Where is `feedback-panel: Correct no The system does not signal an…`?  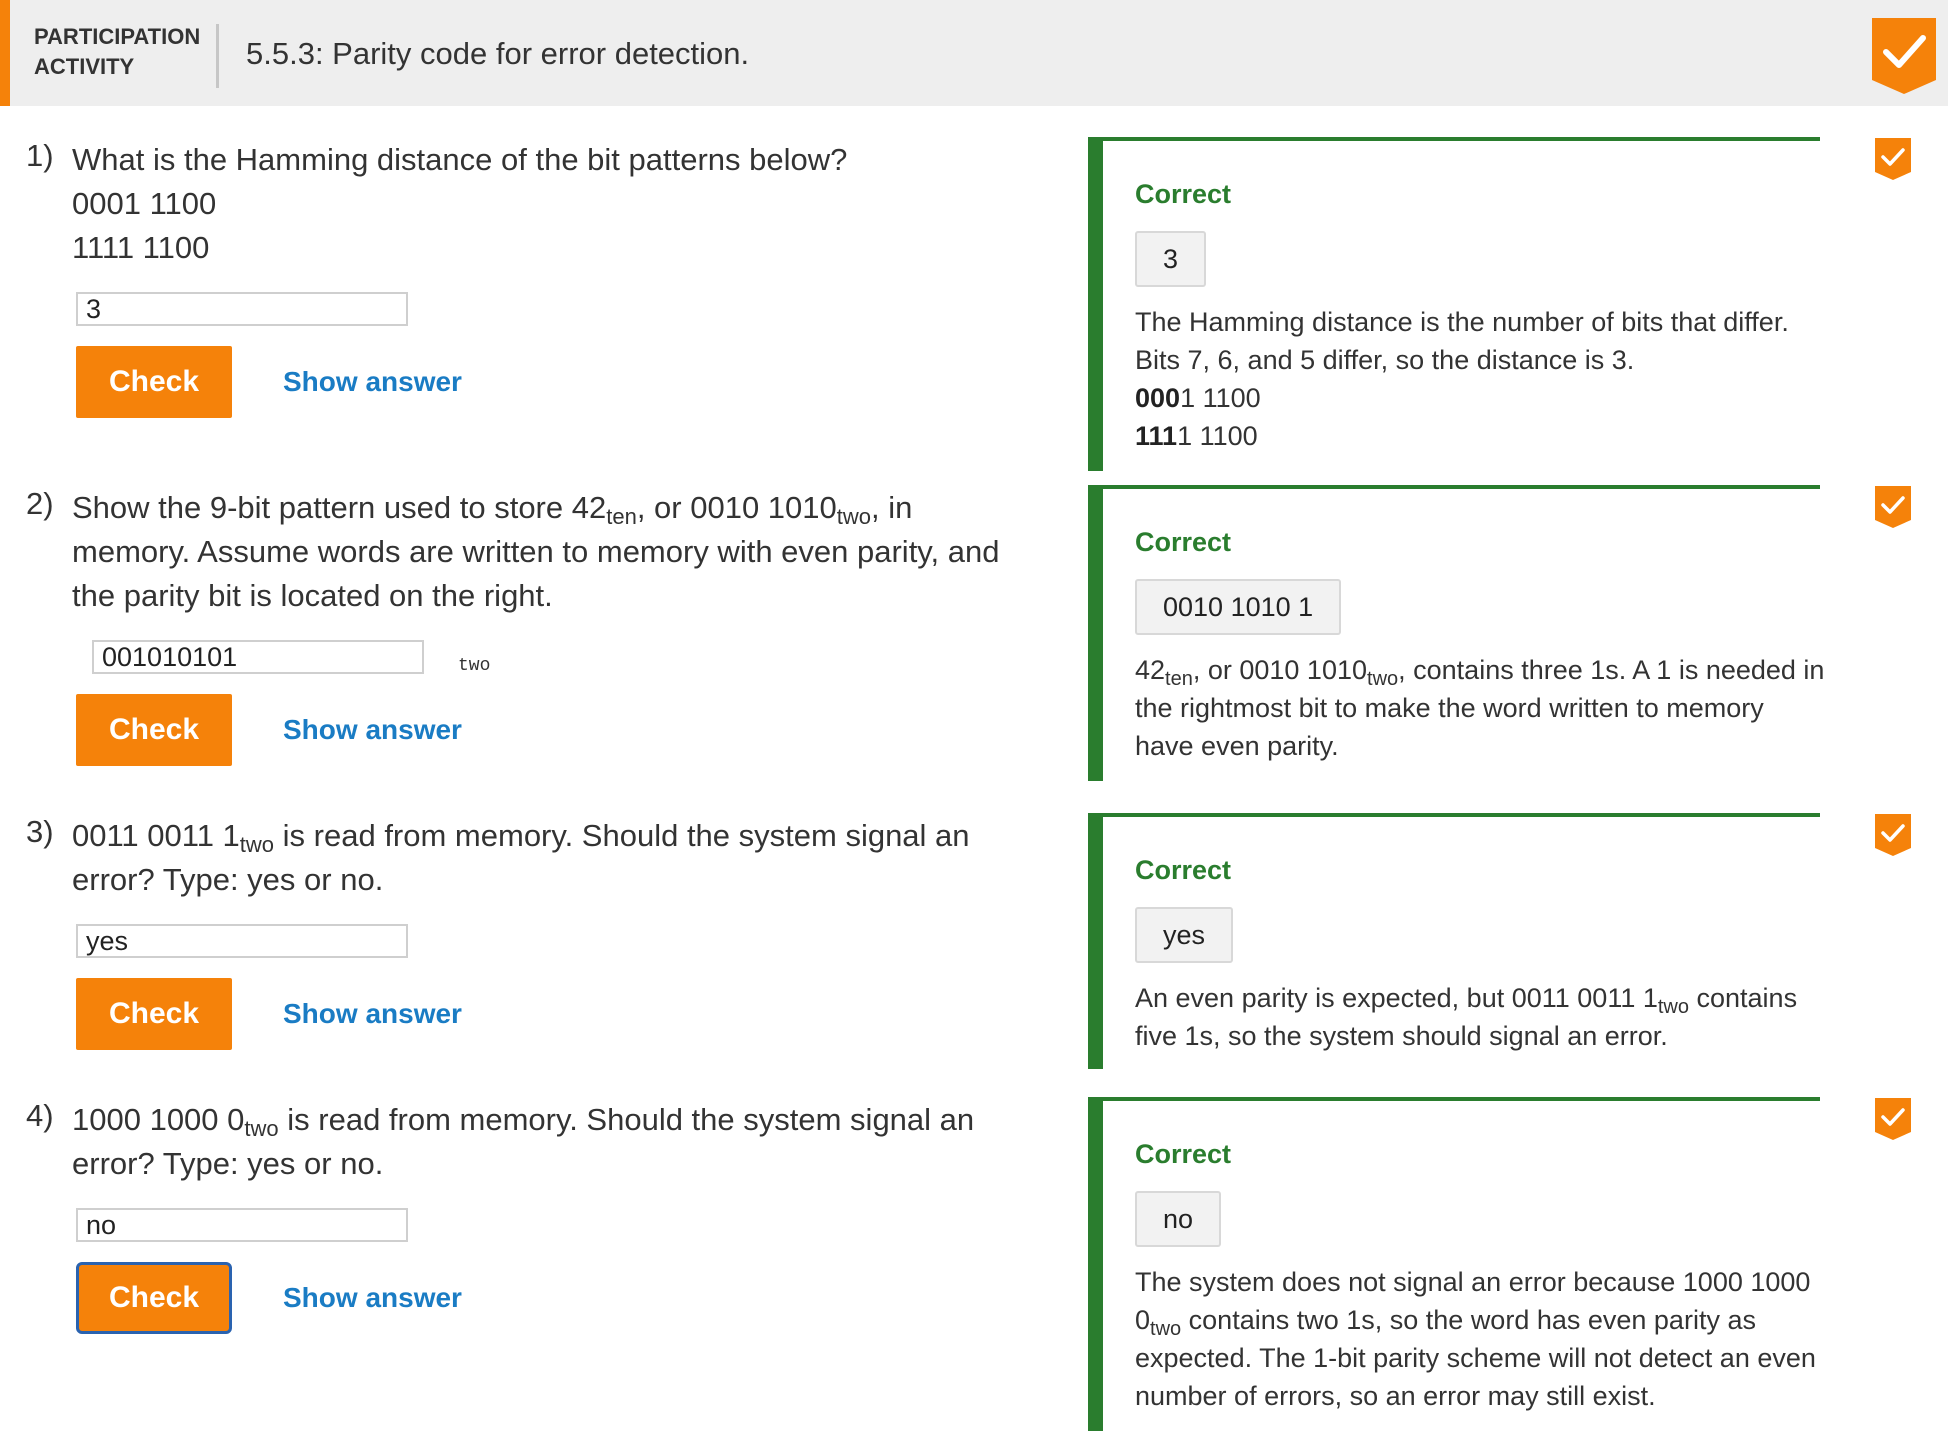
feedback-panel: Correct no The system does not signal an… is located at coordinates (1454, 1264).